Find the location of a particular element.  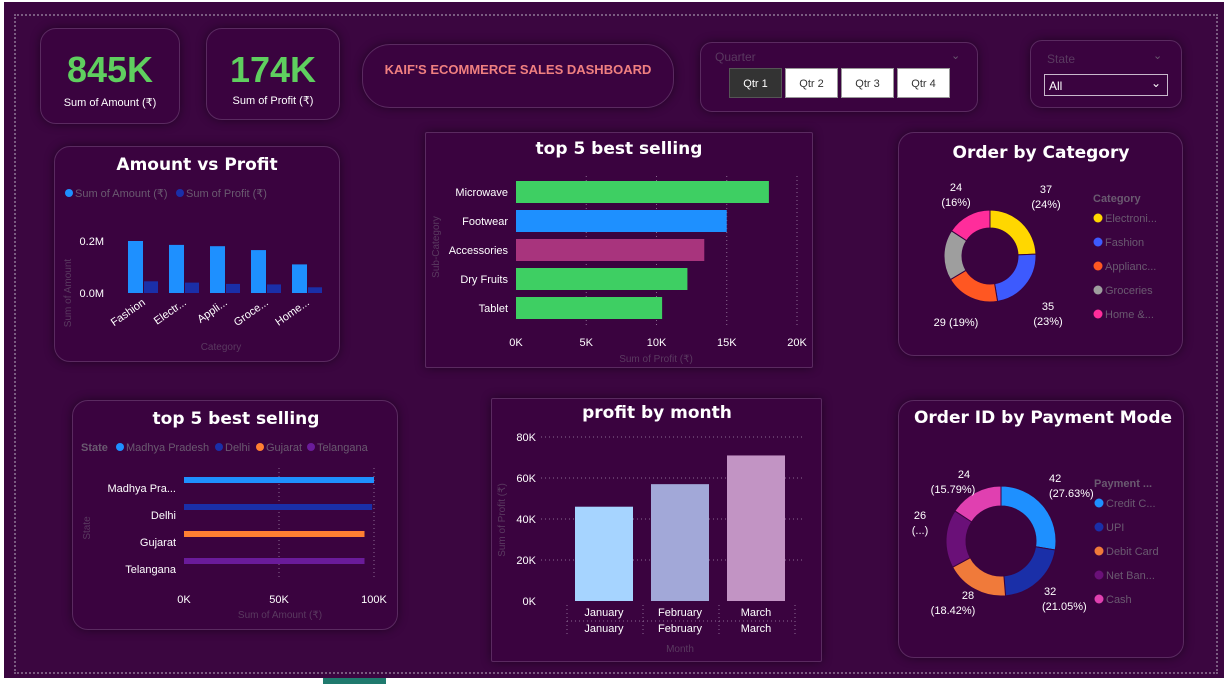

x-tick-label-secondary: March is located at coordinates (756, 629).